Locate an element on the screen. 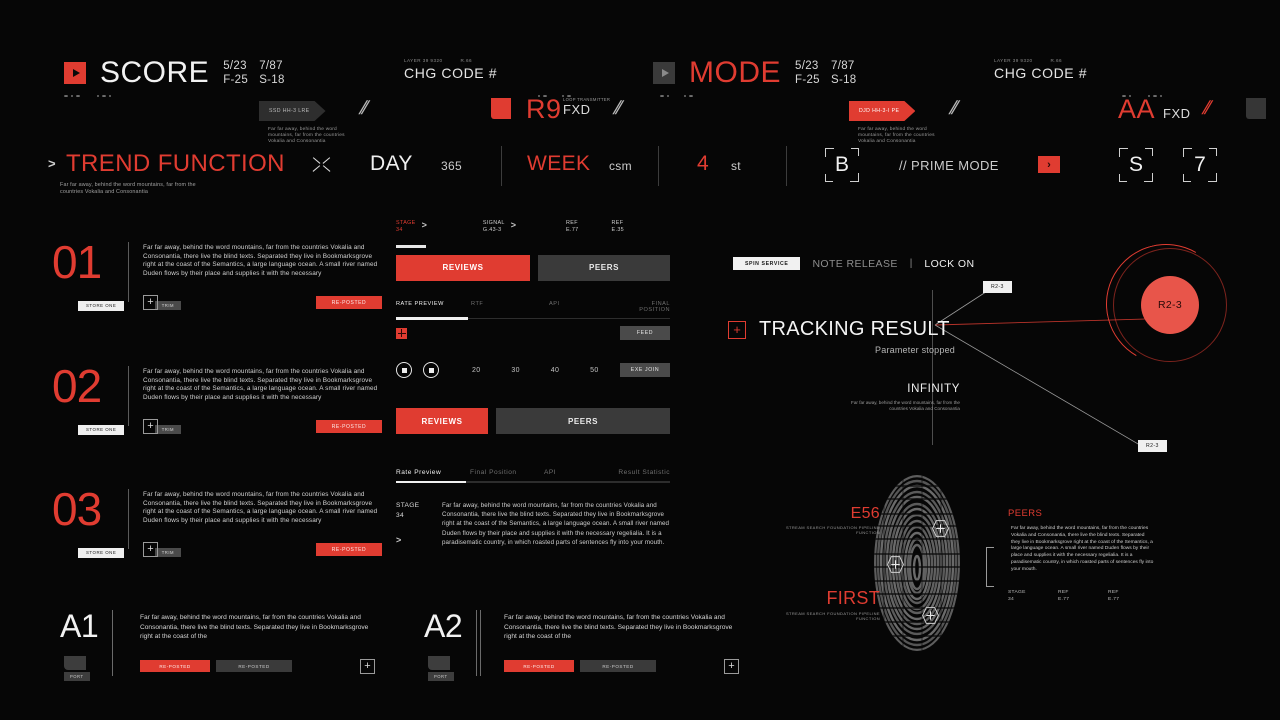 The image size is (1280, 720). radar-core-label: R2-3 is located at coordinates (1170, 305).